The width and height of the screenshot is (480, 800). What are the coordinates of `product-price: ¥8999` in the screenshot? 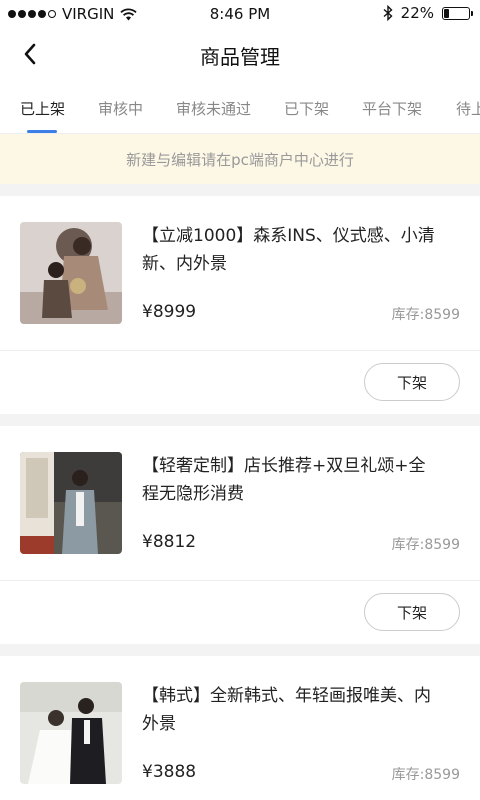 It's located at (169, 312).